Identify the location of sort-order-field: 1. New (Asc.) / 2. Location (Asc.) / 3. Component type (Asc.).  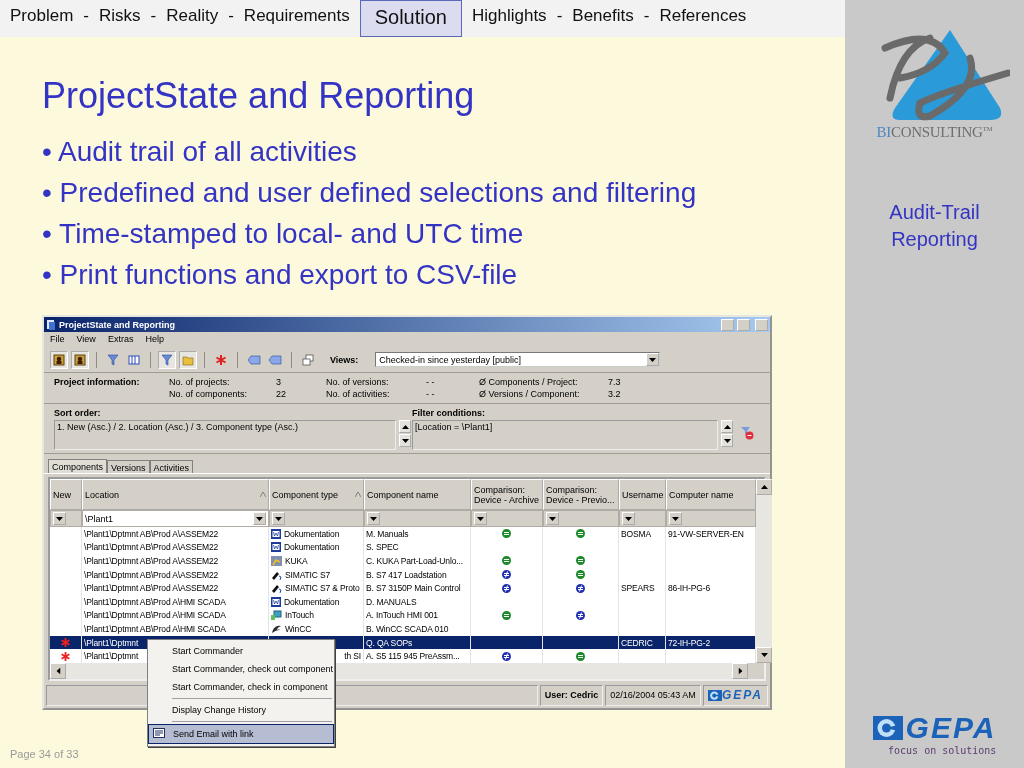
(225, 435).